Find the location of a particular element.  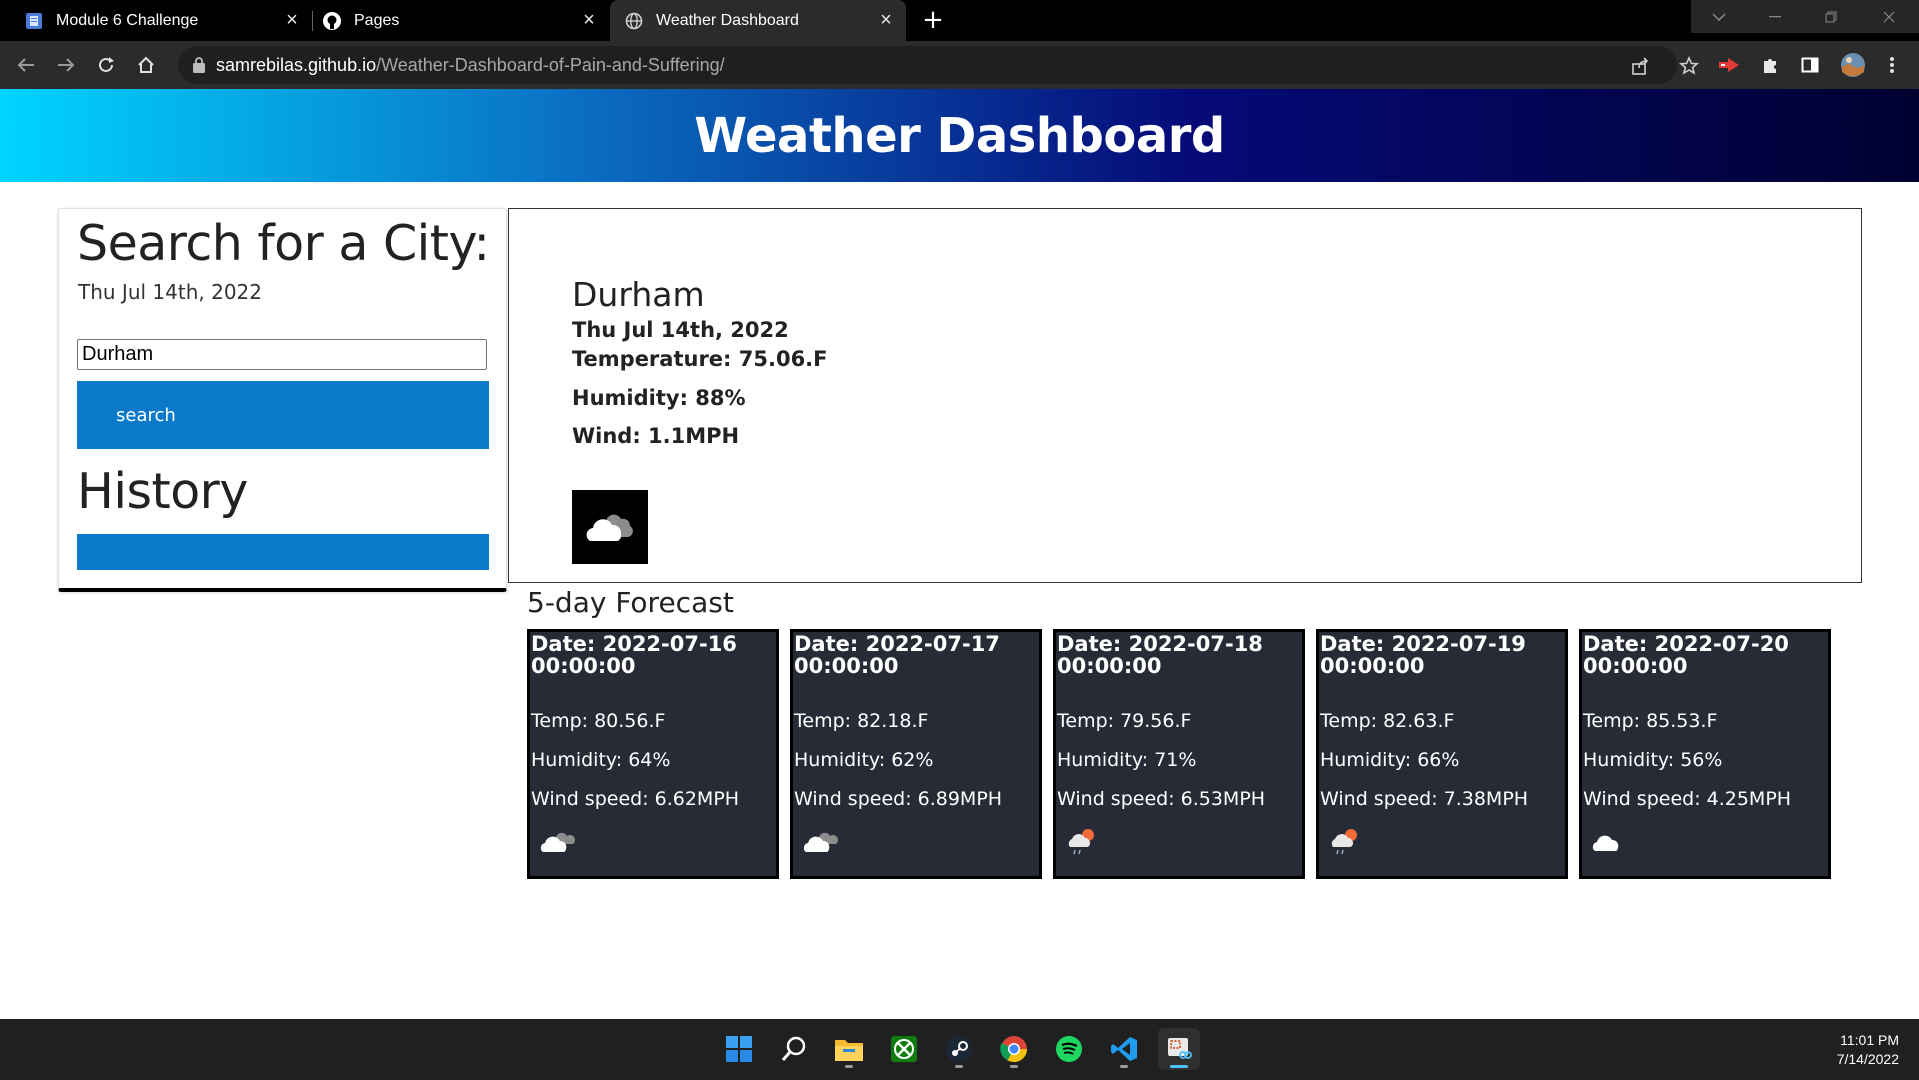

current-date: Thu Jul 14th, 2022 is located at coordinates (680, 330).